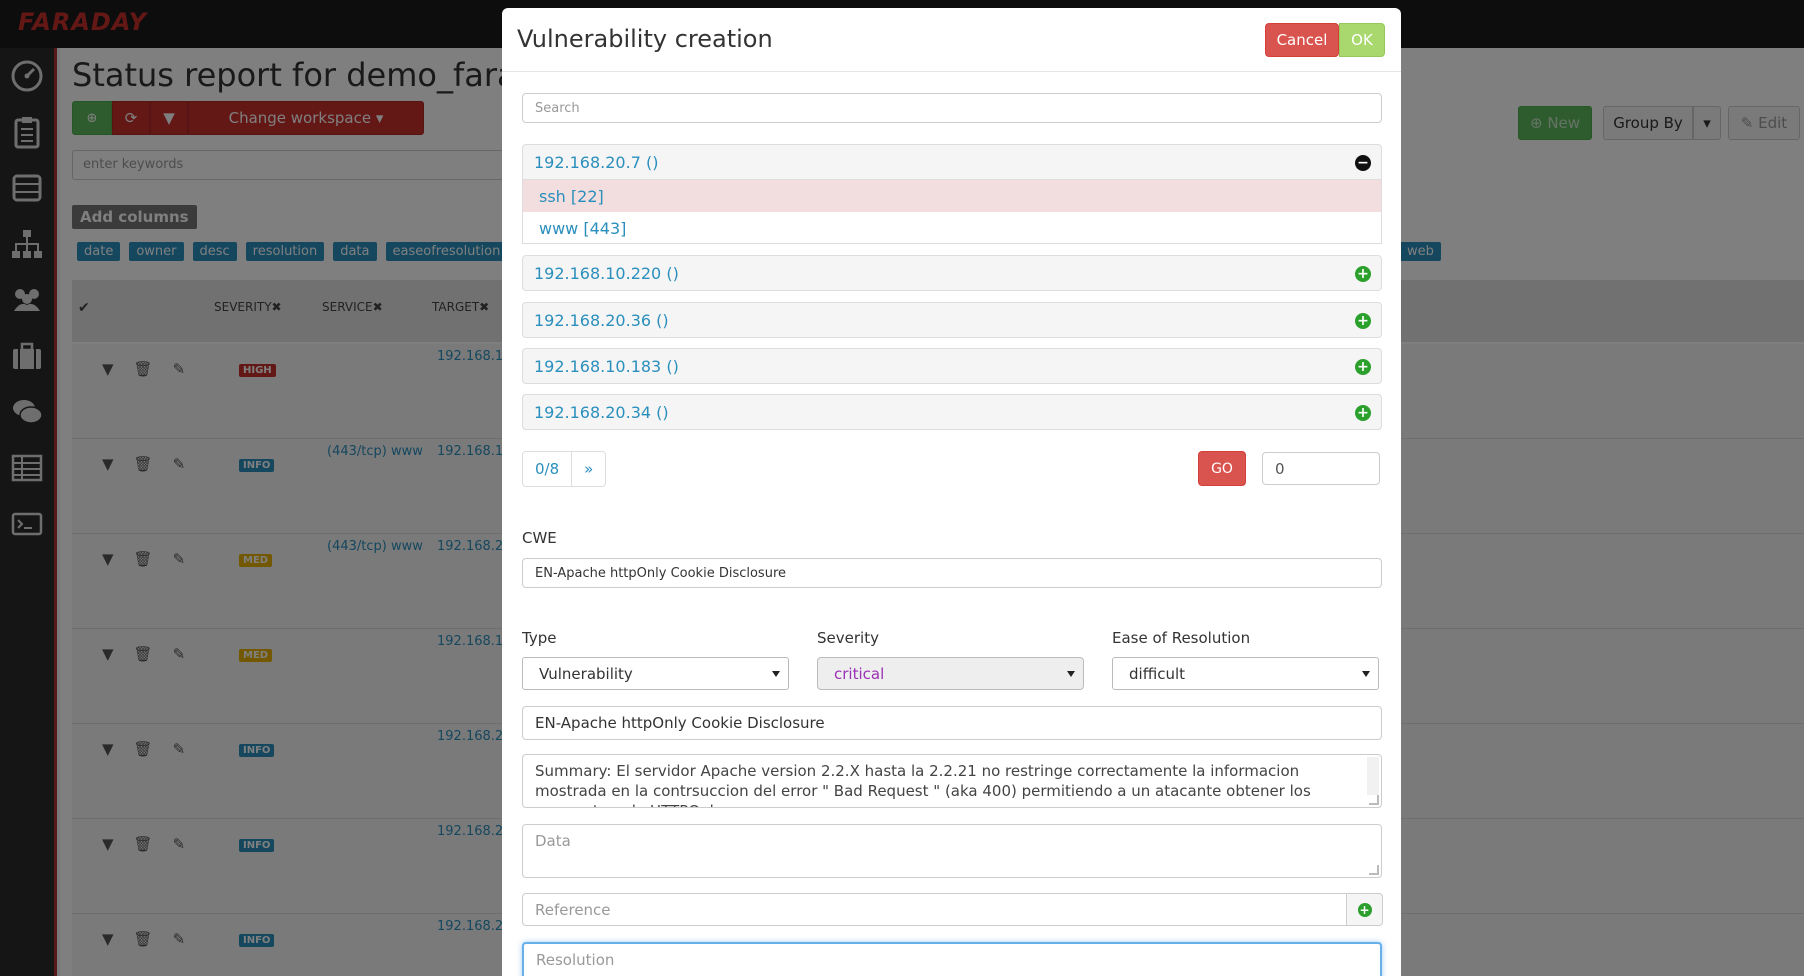 The height and width of the screenshot is (976, 1804). Describe the element at coordinates (539, 638) in the screenshot. I see `type-label: Type` at that location.